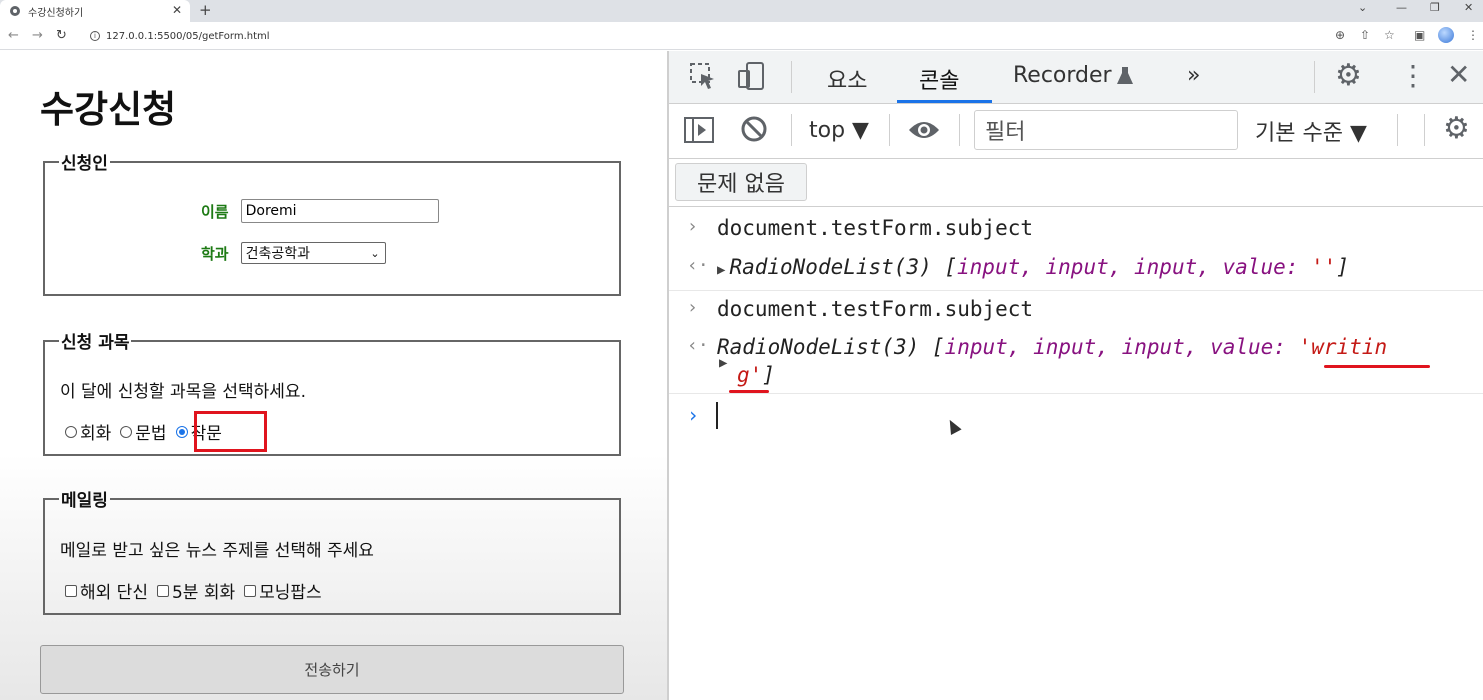  Describe the element at coordinates (754, 131) in the screenshot. I see `clear-console-icon` at that location.